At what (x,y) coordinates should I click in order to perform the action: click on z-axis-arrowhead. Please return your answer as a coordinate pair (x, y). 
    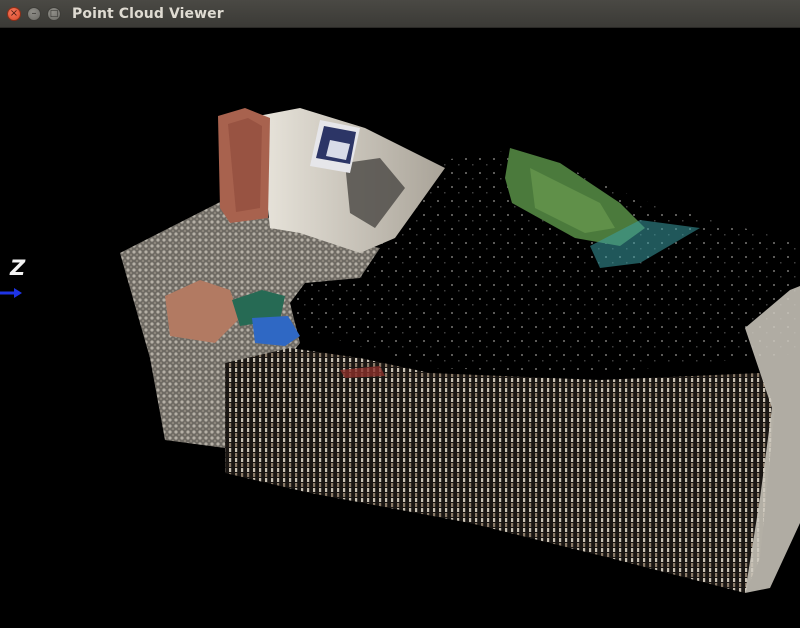
    Looking at the image, I should click on (18, 293).